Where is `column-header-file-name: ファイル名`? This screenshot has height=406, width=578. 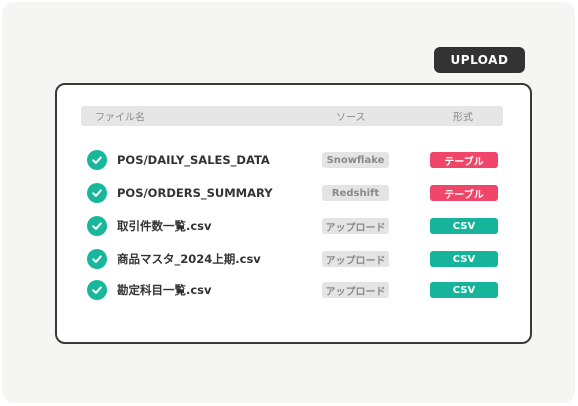
column-header-file-name: ファイル名 is located at coordinates (120, 118).